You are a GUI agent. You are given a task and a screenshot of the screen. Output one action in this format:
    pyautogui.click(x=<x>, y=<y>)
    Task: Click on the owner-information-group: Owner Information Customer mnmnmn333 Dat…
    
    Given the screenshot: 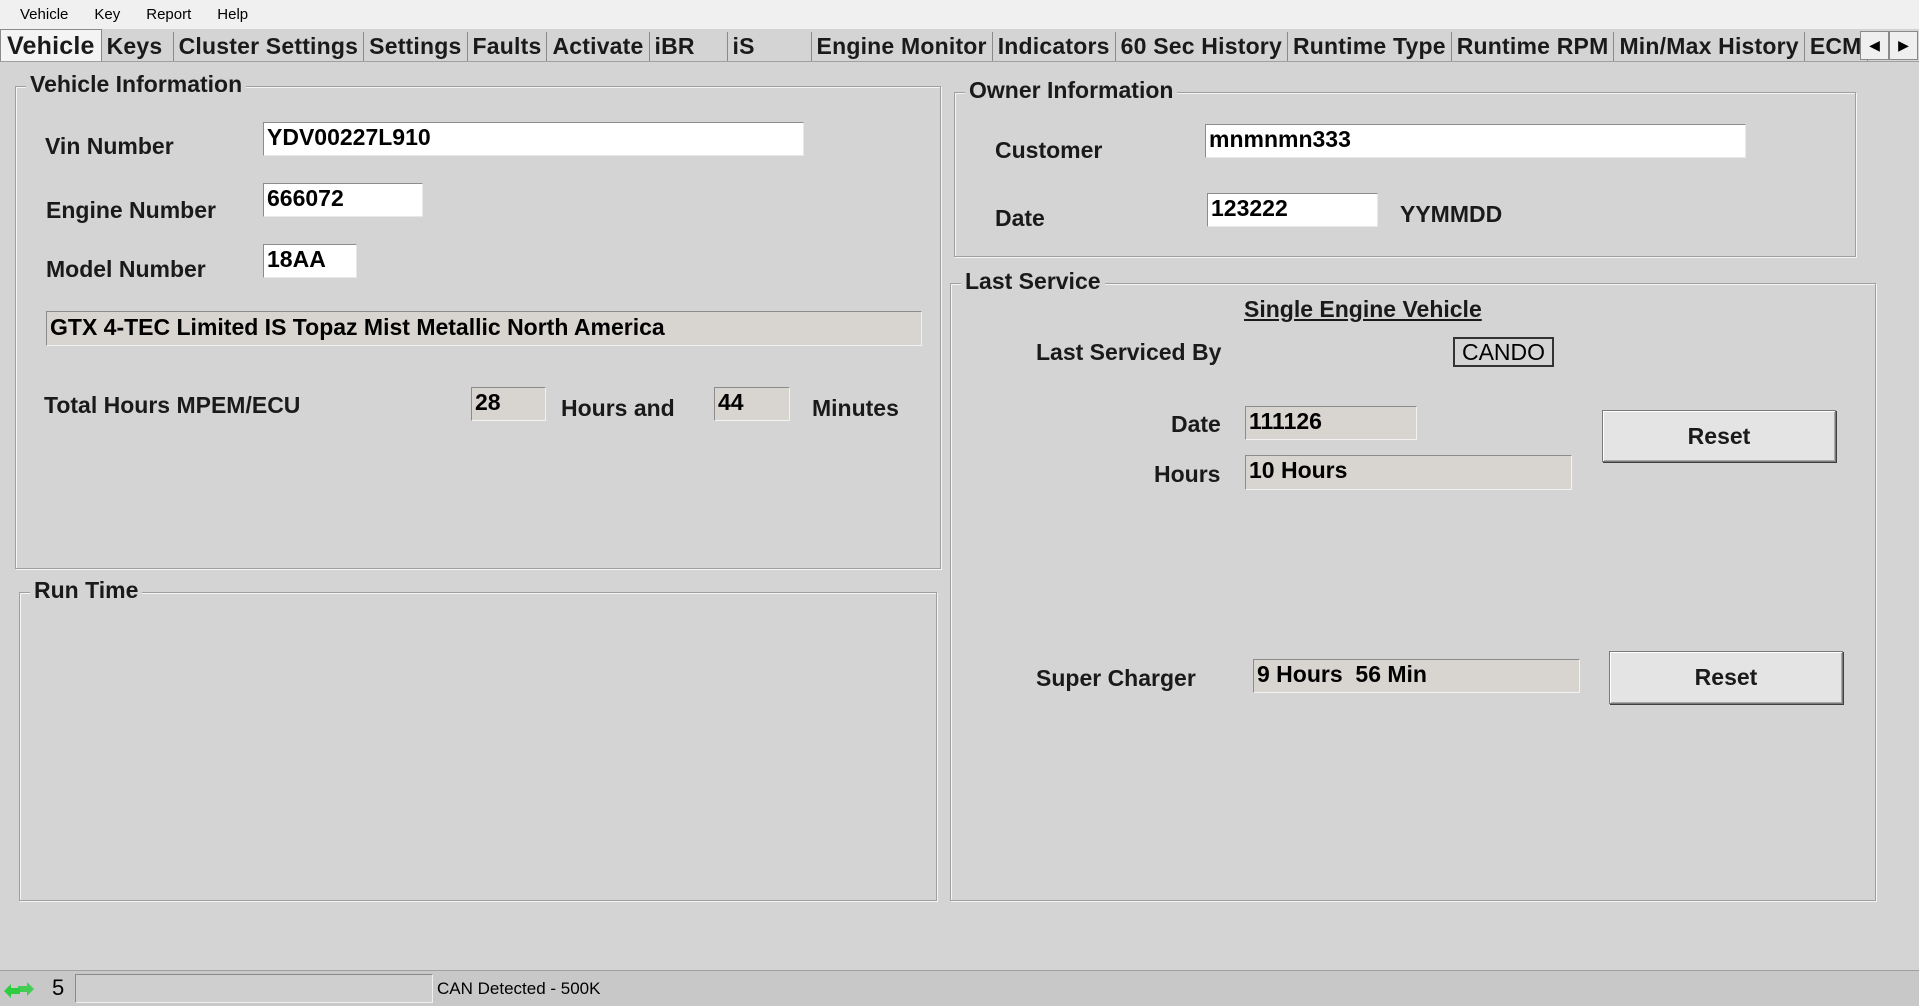 What is the action you would take?
    pyautogui.click(x=1405, y=167)
    